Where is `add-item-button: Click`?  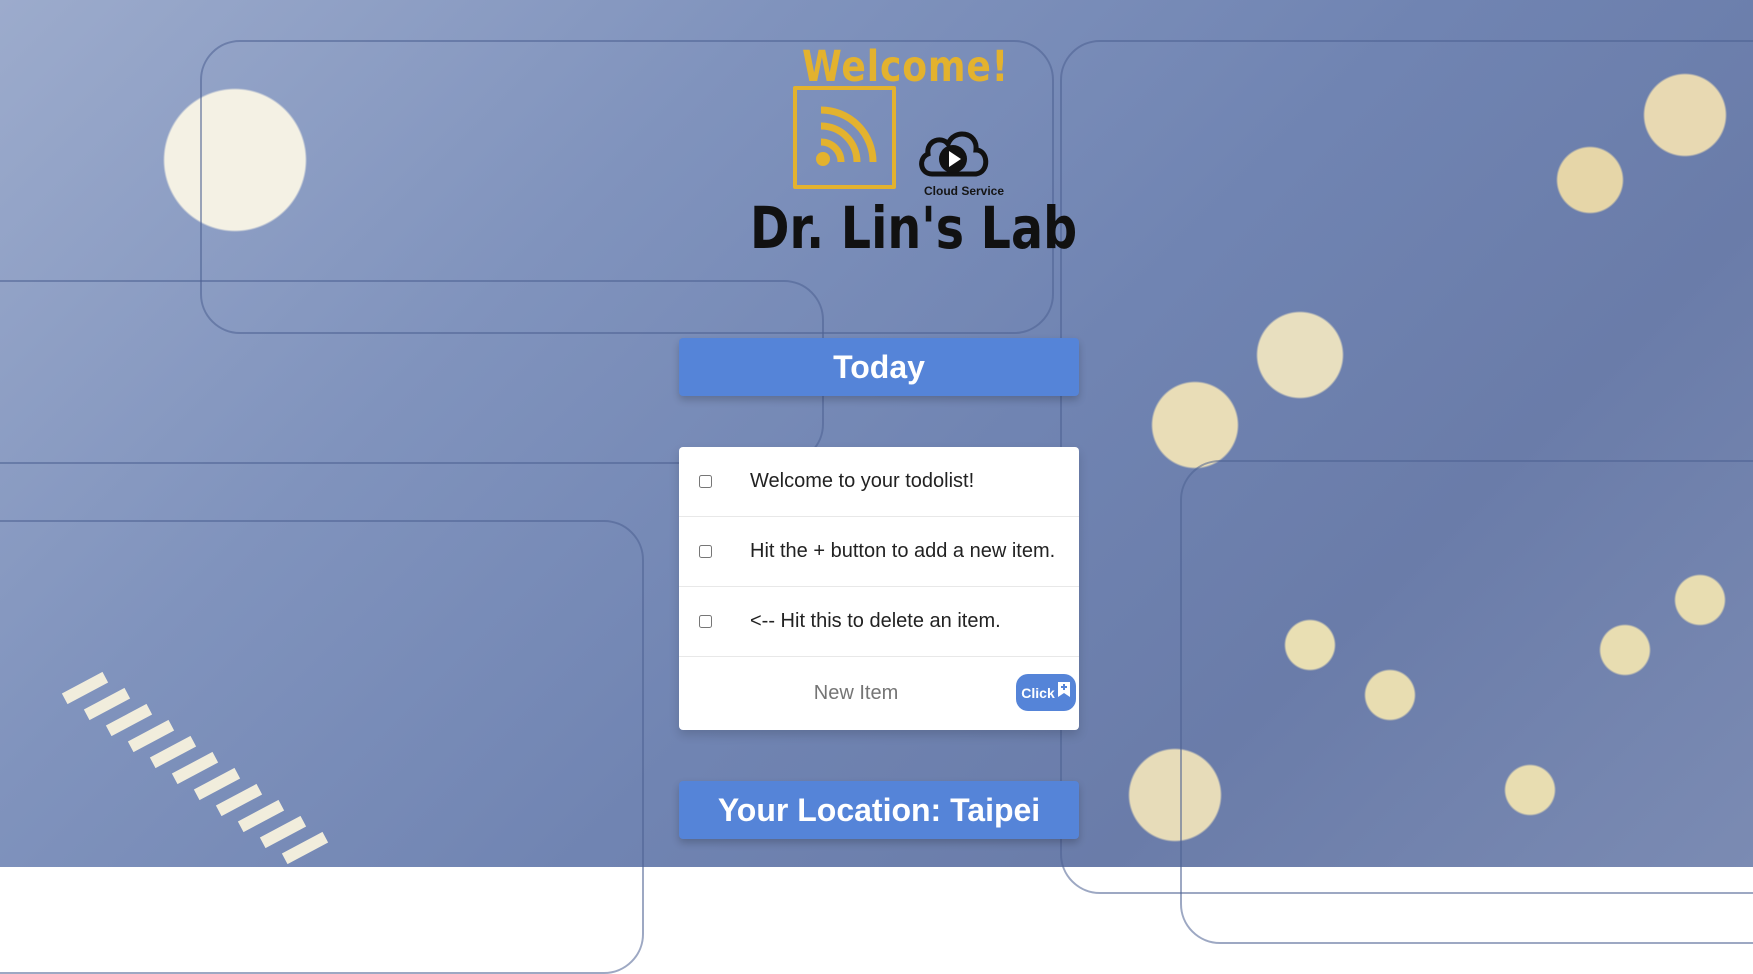 add-item-button: Click is located at coordinates (1046, 692).